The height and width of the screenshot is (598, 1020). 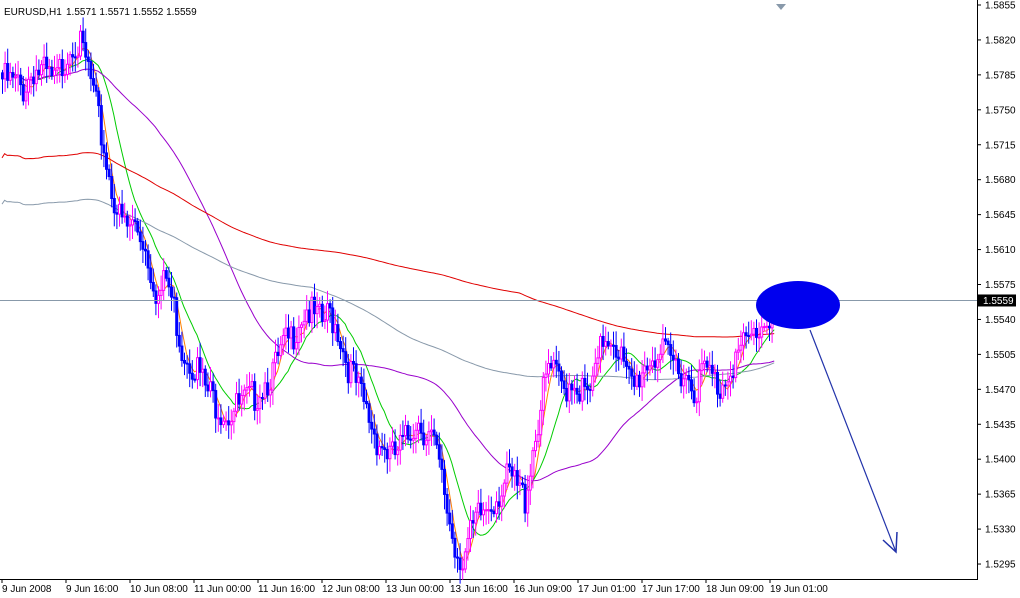 What do you see at coordinates (1000, 460) in the screenshot?
I see `price-tick-label: 1.5400` at bounding box center [1000, 460].